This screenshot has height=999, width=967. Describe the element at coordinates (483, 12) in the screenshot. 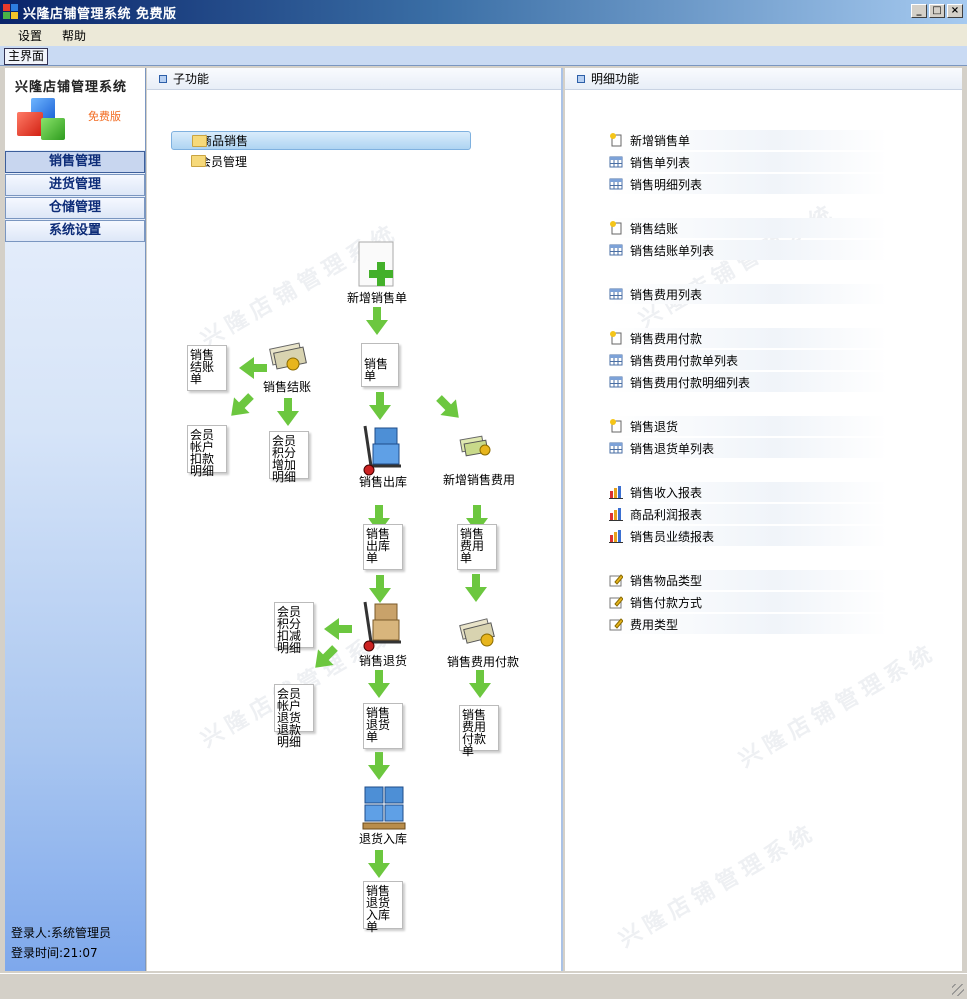

I see `title-bar: 兴隆店铺管理系统 免费版 _ □ ×` at that location.